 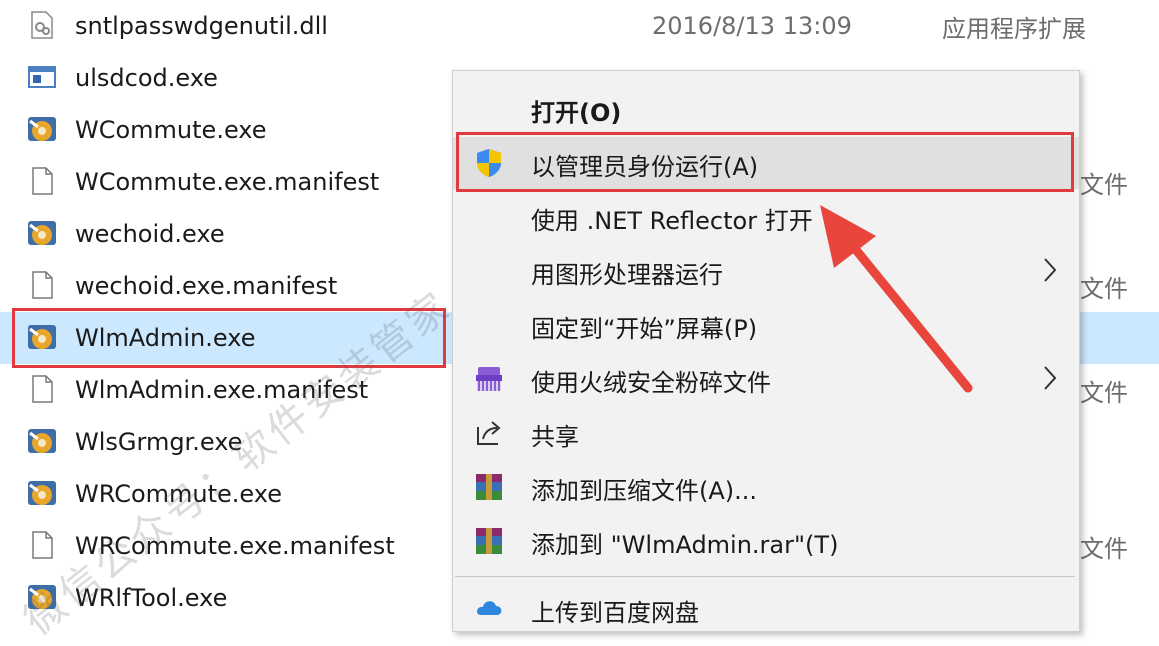 What do you see at coordinates (146, 78) in the screenshot?
I see `file-name: ulsdcod.exe` at bounding box center [146, 78].